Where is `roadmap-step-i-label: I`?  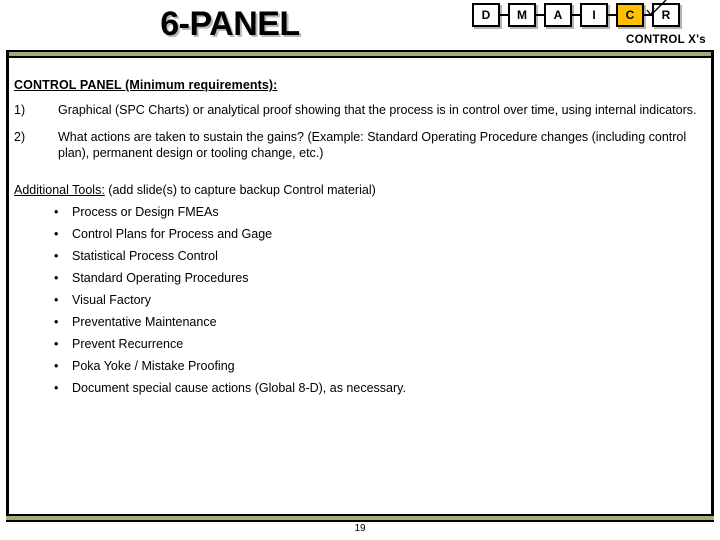 roadmap-step-i-label: I is located at coordinates (594, 15).